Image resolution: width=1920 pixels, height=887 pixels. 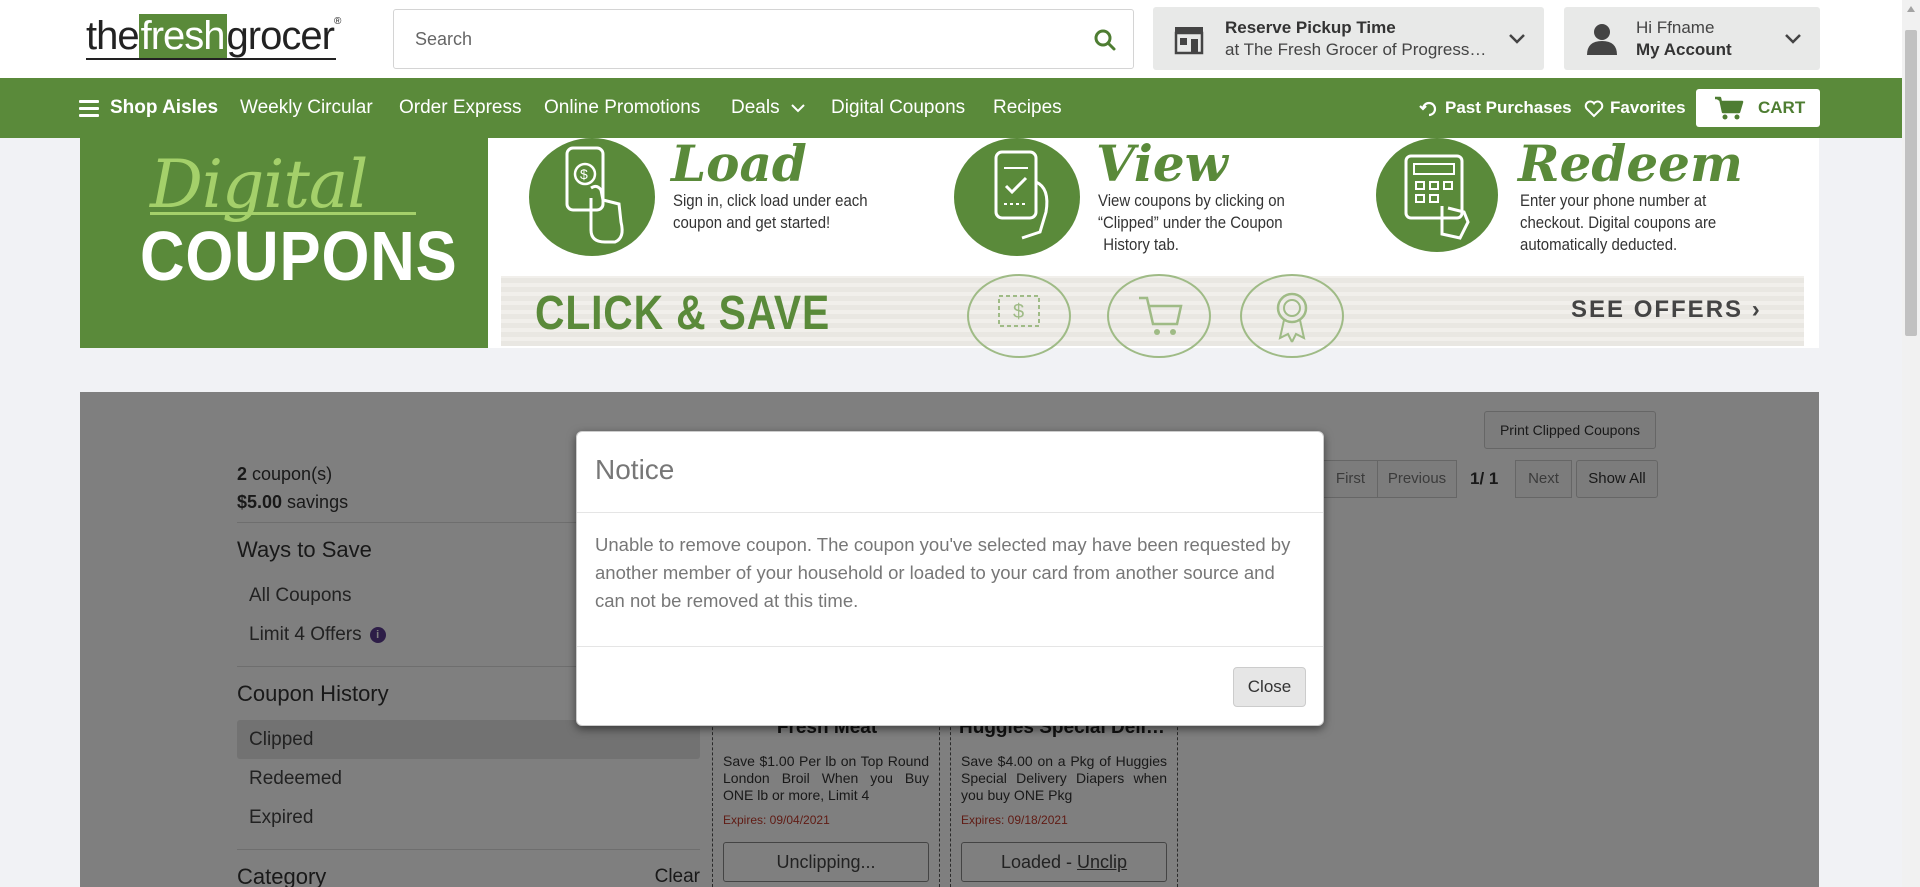 I want to click on dollar-coupon-icon: $, so click(x=1019, y=316).